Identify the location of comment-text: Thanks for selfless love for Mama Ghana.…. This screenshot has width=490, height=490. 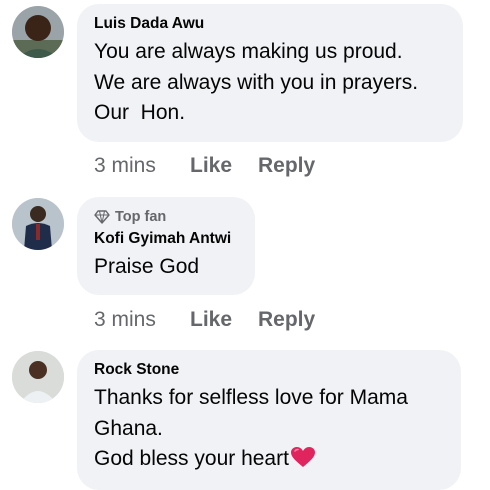
(268, 429).